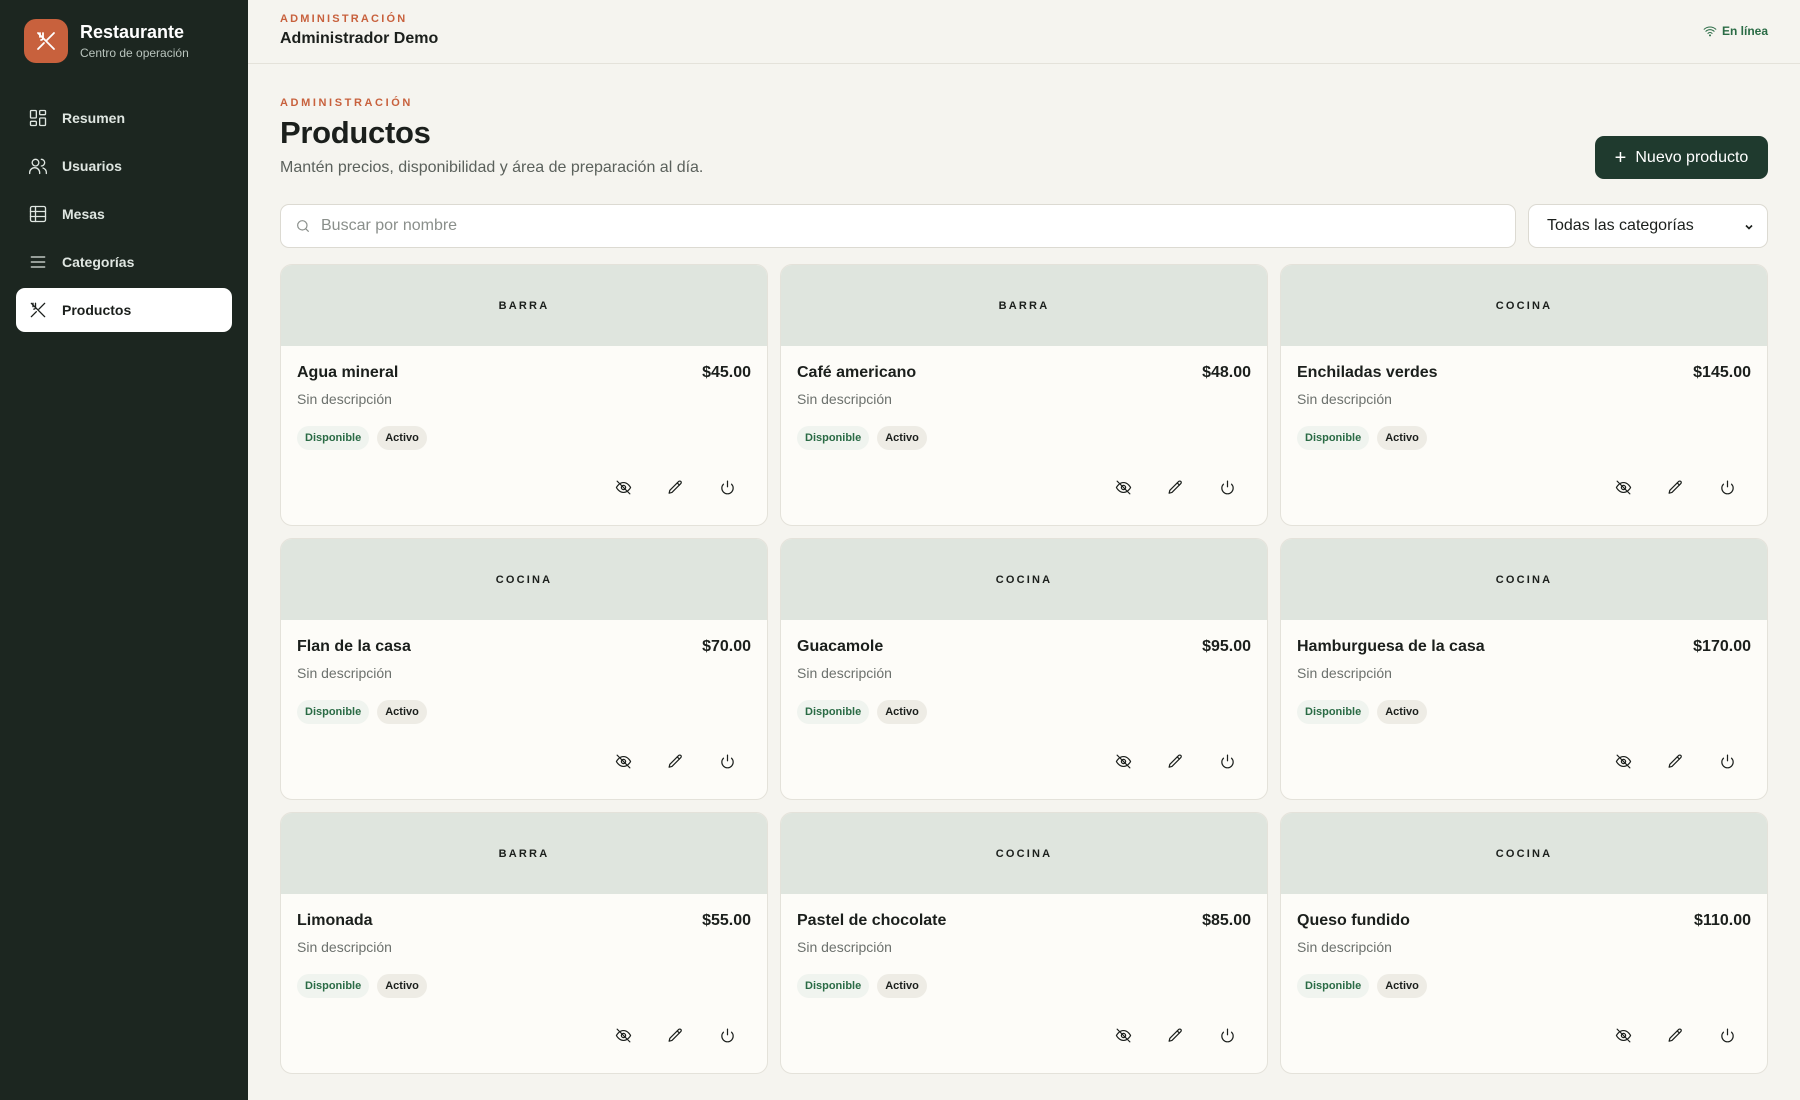 The height and width of the screenshot is (1100, 1800). I want to click on sidebar-item-mesas: Mesas, so click(124, 214).